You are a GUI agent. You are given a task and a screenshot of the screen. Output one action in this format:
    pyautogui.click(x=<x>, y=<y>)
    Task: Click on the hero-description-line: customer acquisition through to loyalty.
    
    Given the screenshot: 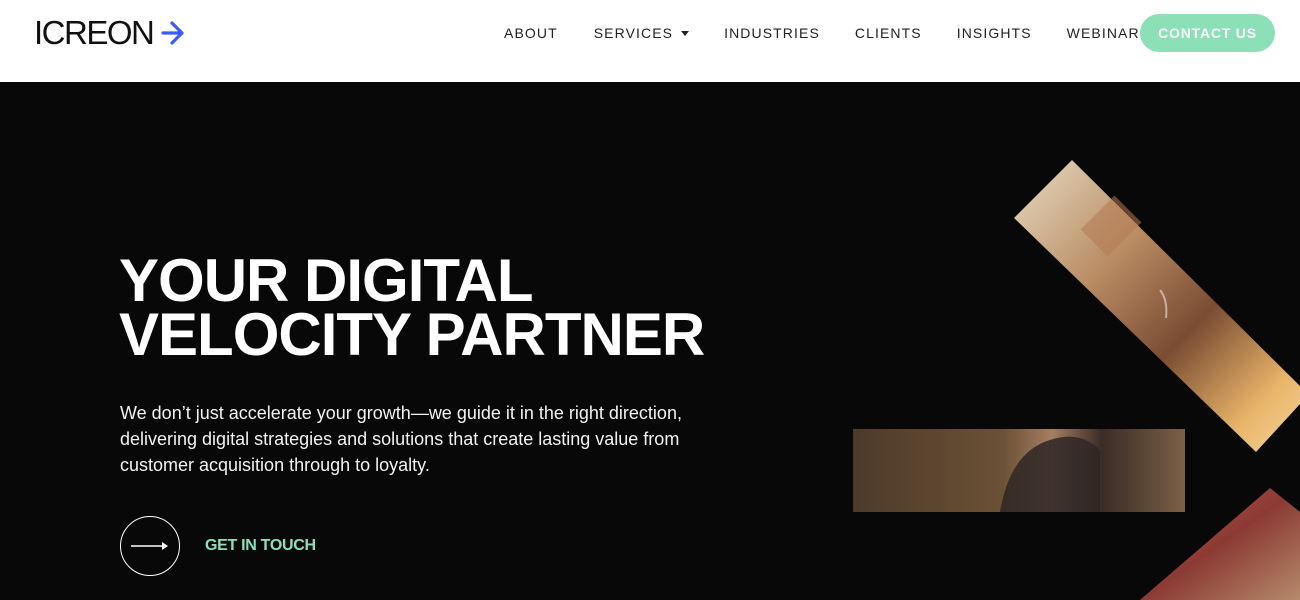 What is the action you would take?
    pyautogui.click(x=275, y=465)
    